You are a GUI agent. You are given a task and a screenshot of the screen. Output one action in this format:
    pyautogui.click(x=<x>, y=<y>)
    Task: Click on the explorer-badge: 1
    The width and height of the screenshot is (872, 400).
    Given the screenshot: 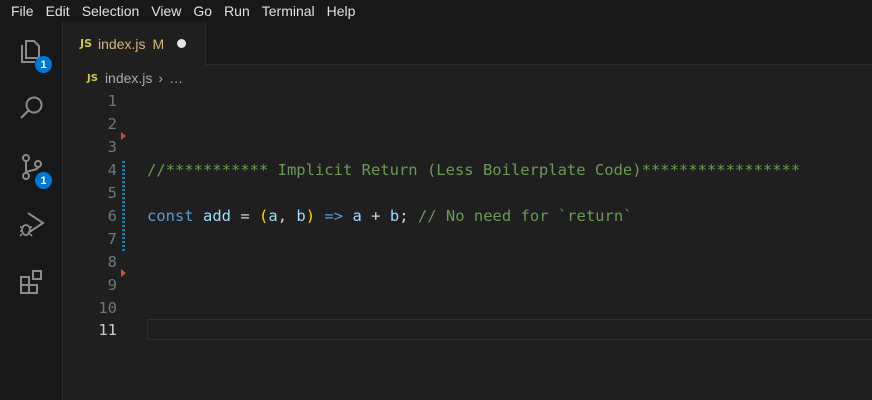 What is the action you would take?
    pyautogui.click(x=43, y=64)
    